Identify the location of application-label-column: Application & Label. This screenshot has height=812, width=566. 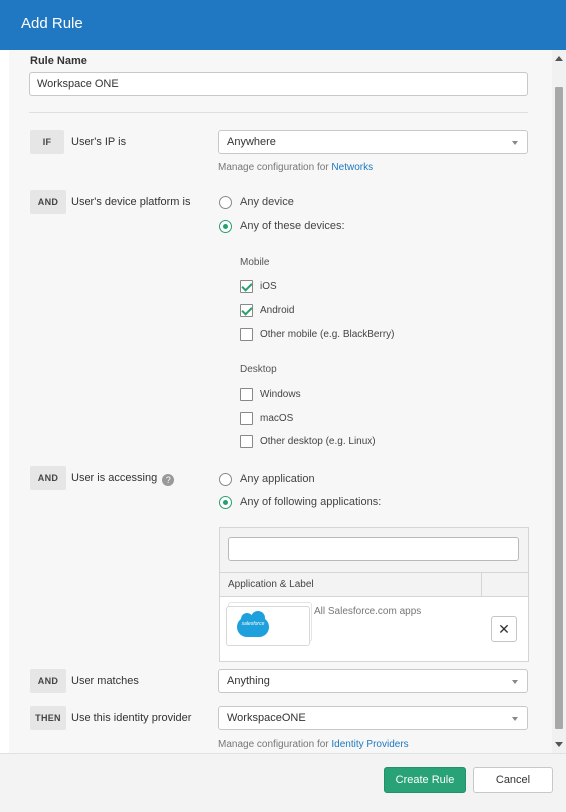
(271, 584).